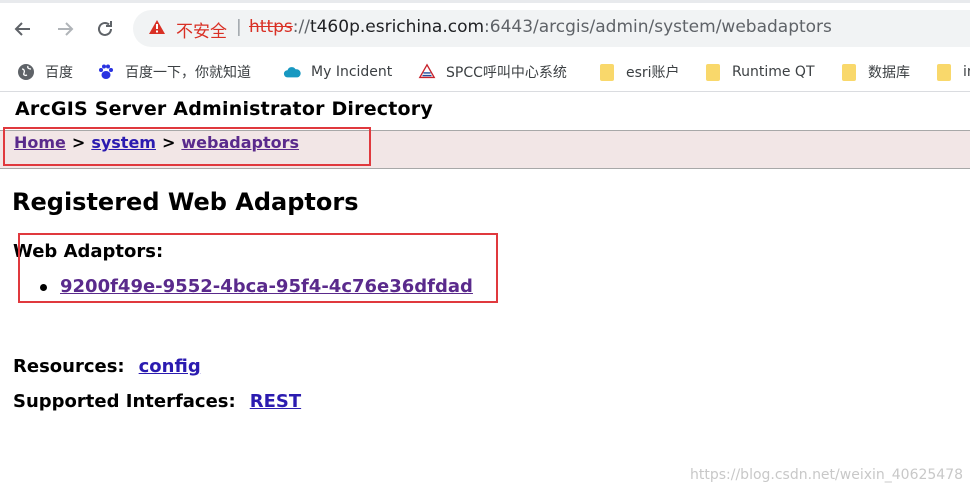  Describe the element at coordinates (157, 29) in the screenshot. I see `warning-triangle-icon` at that location.